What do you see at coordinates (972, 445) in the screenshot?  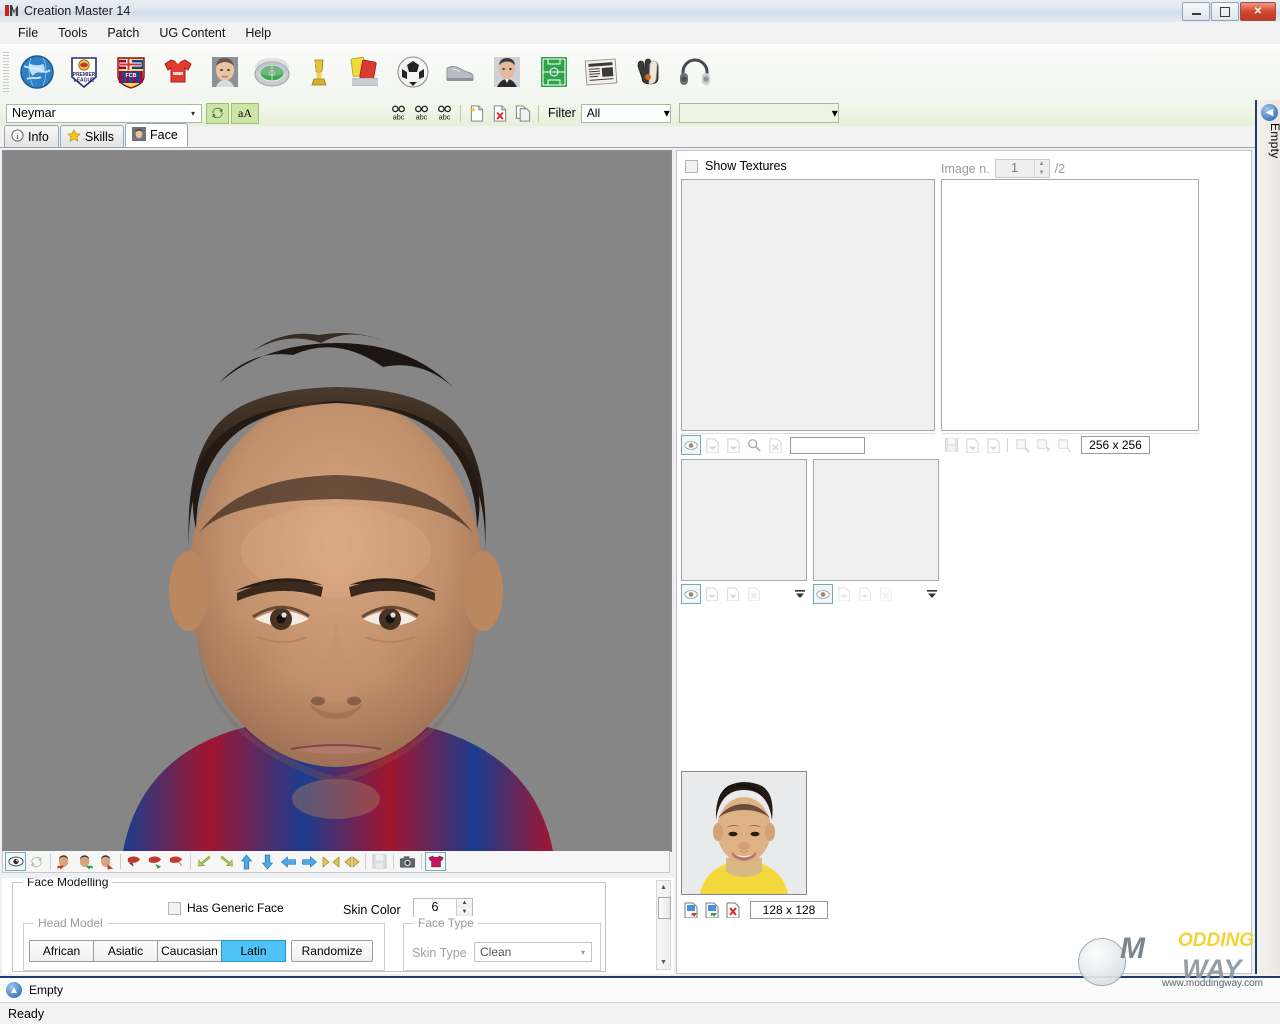 I see `import-image-icon` at bounding box center [972, 445].